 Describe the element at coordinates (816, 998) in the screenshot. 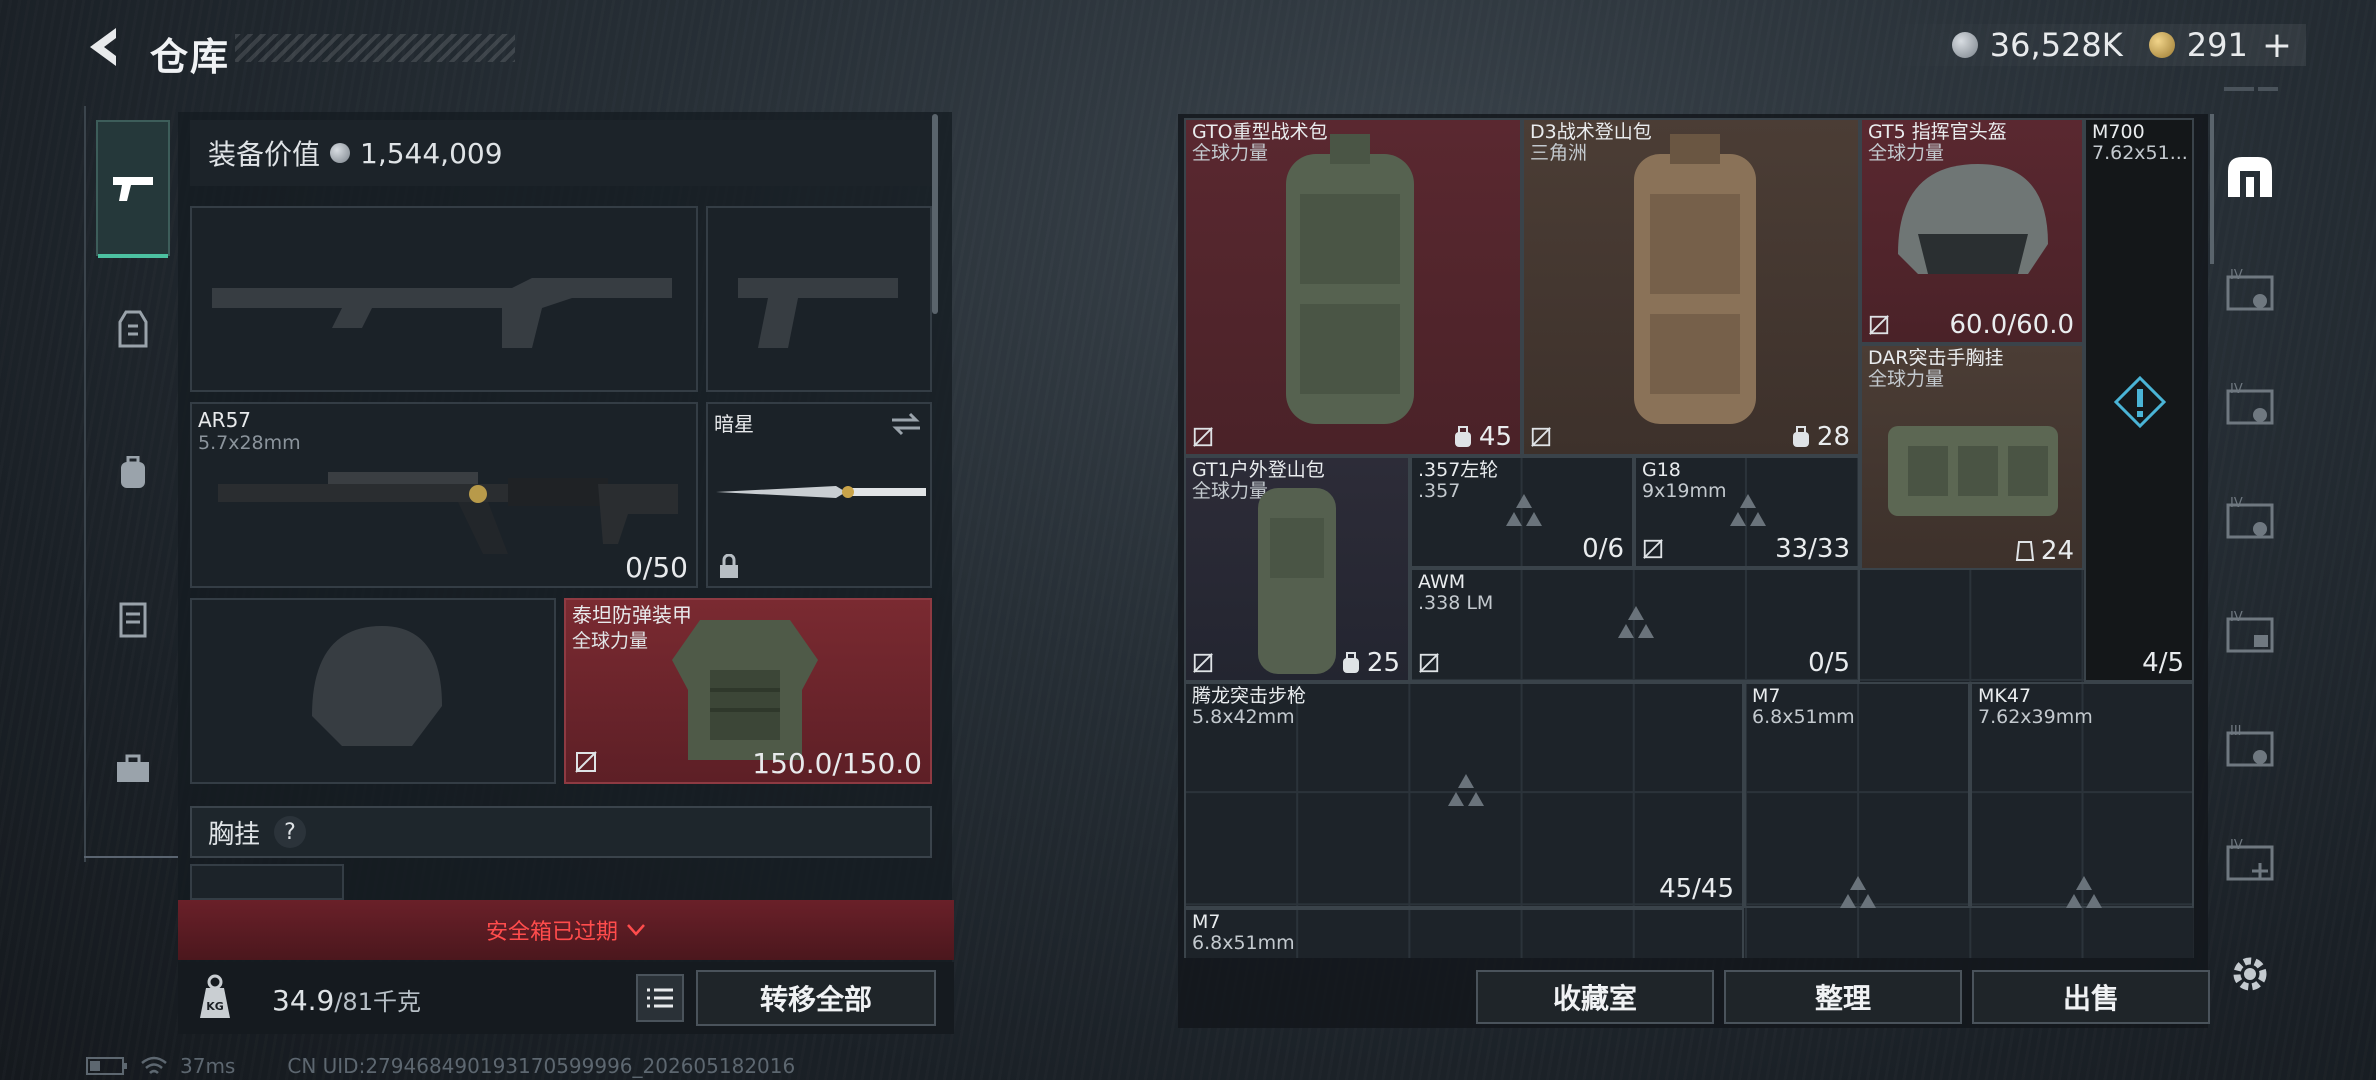

I see `transfer-all-button: 转移全部` at that location.